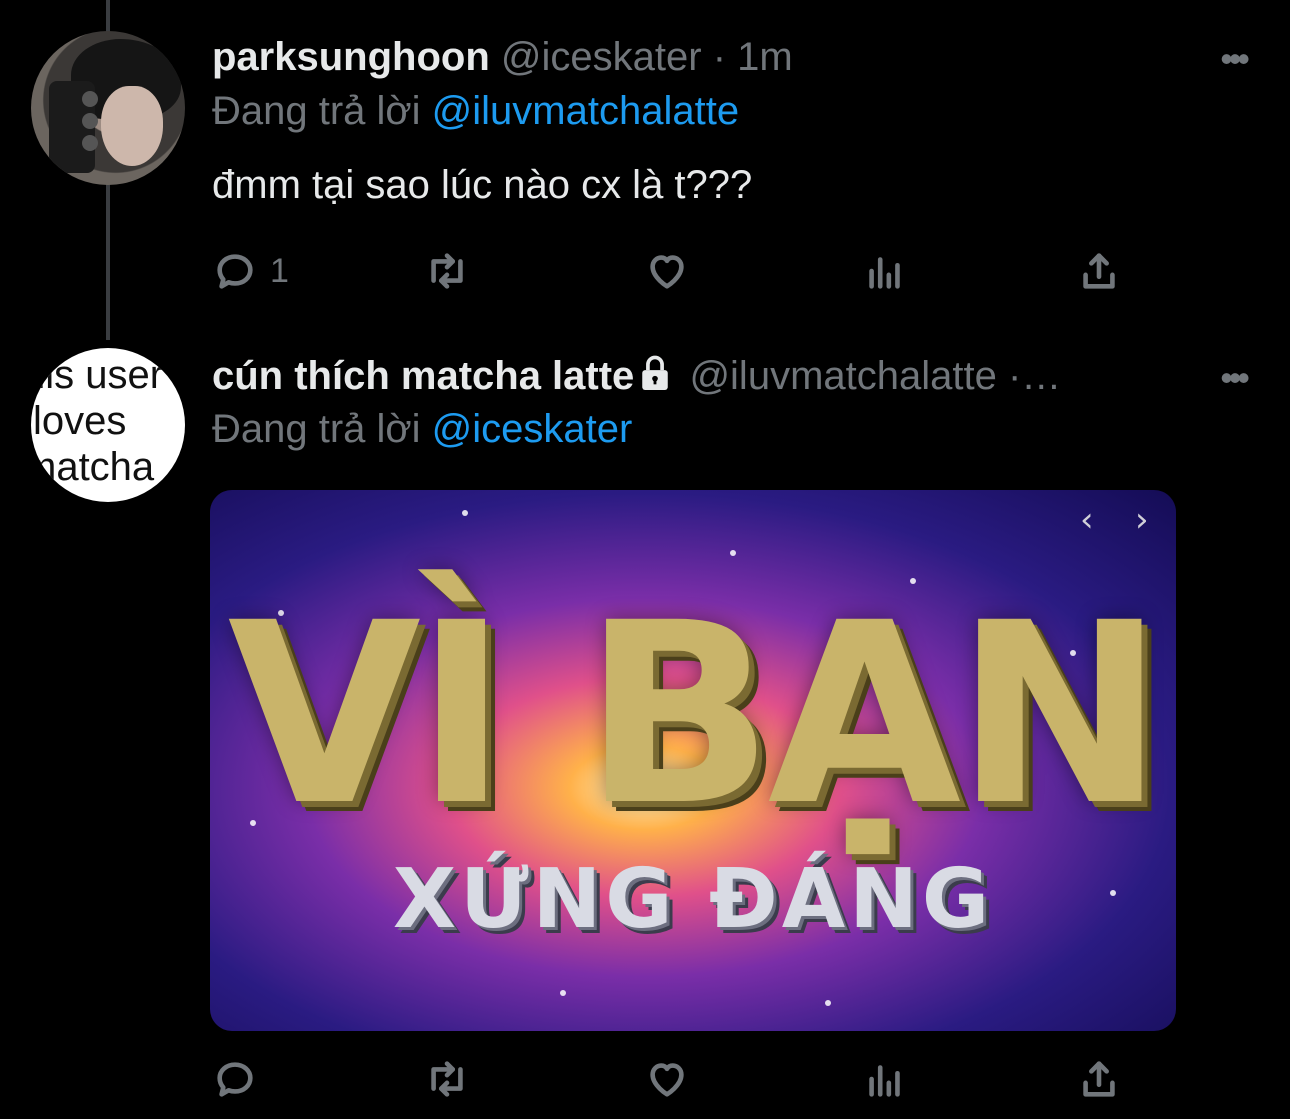 This screenshot has width=1290, height=1119. What do you see at coordinates (80, 421) in the screenshot?
I see `avatar-text-line: loves` at bounding box center [80, 421].